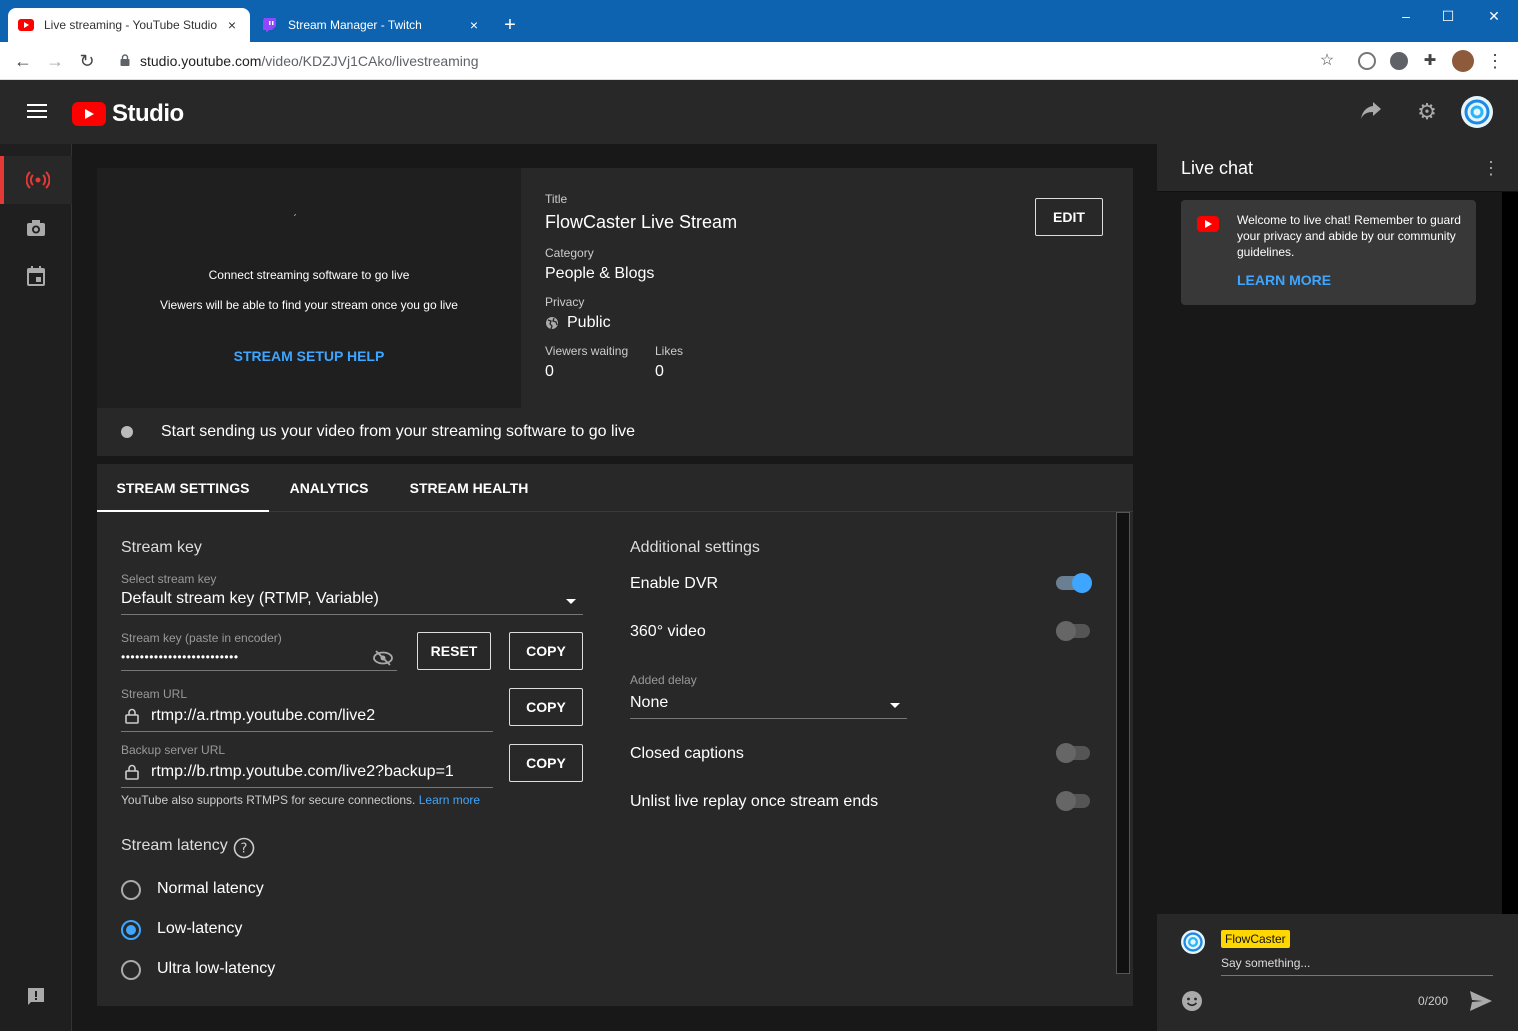 This screenshot has width=1518, height=1031. I want to click on ultra-low-latency-label: Ultra low-latency, so click(216, 969).